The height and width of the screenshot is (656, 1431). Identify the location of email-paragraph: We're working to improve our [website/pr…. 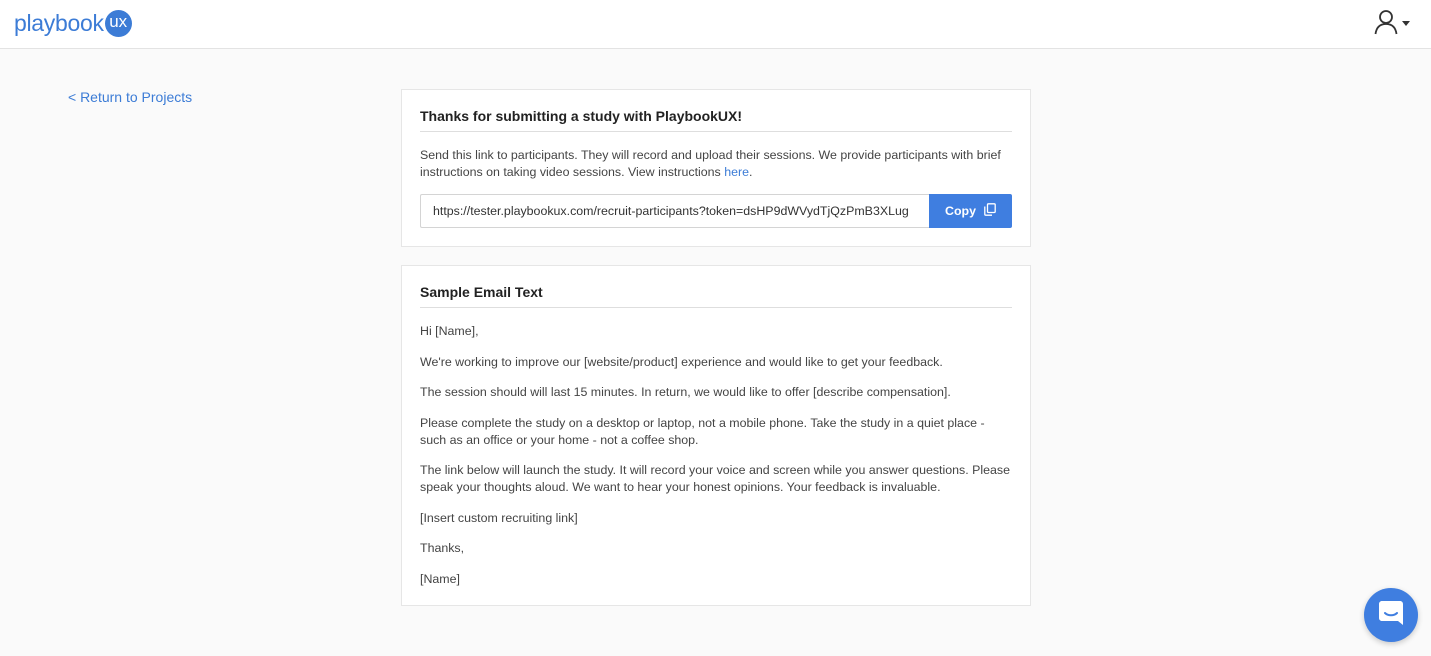
(681, 361).